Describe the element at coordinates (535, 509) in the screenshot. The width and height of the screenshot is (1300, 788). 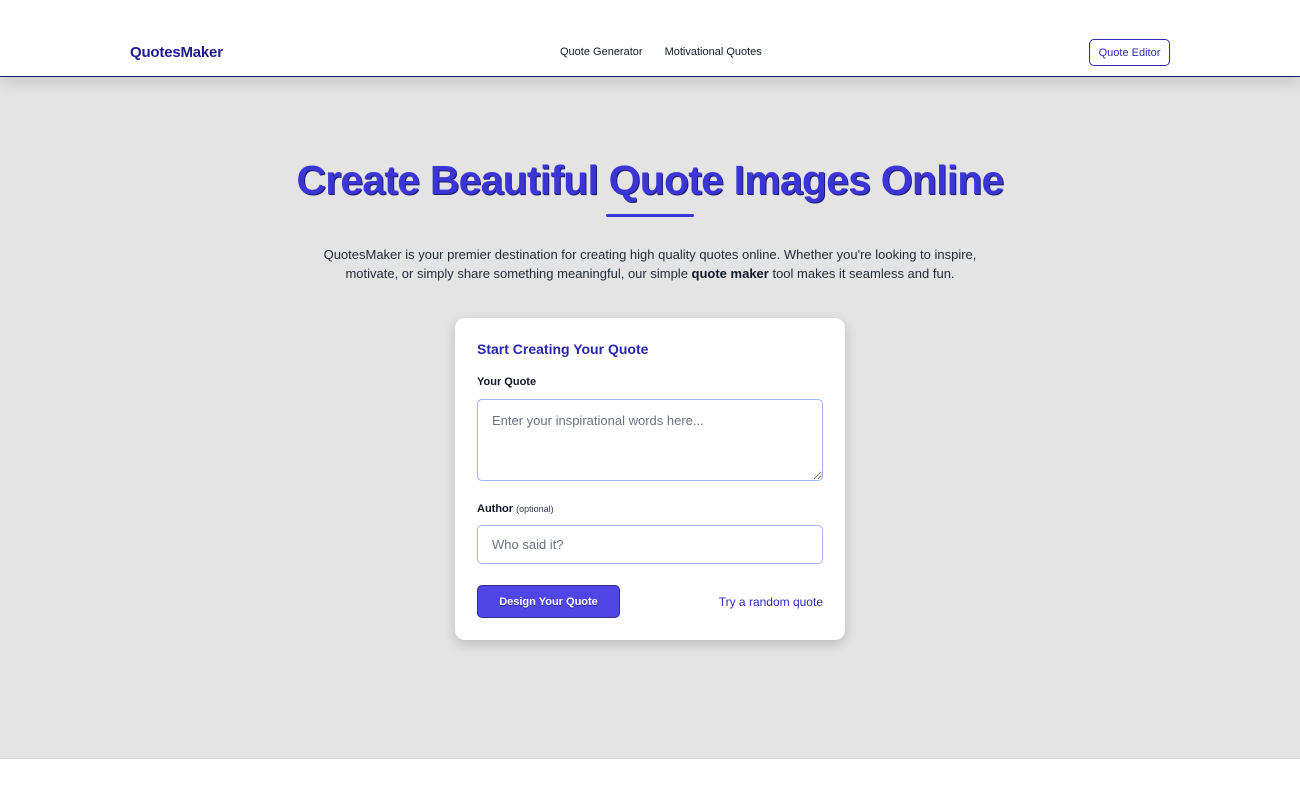
I see `author-optional-note: (optional)` at that location.